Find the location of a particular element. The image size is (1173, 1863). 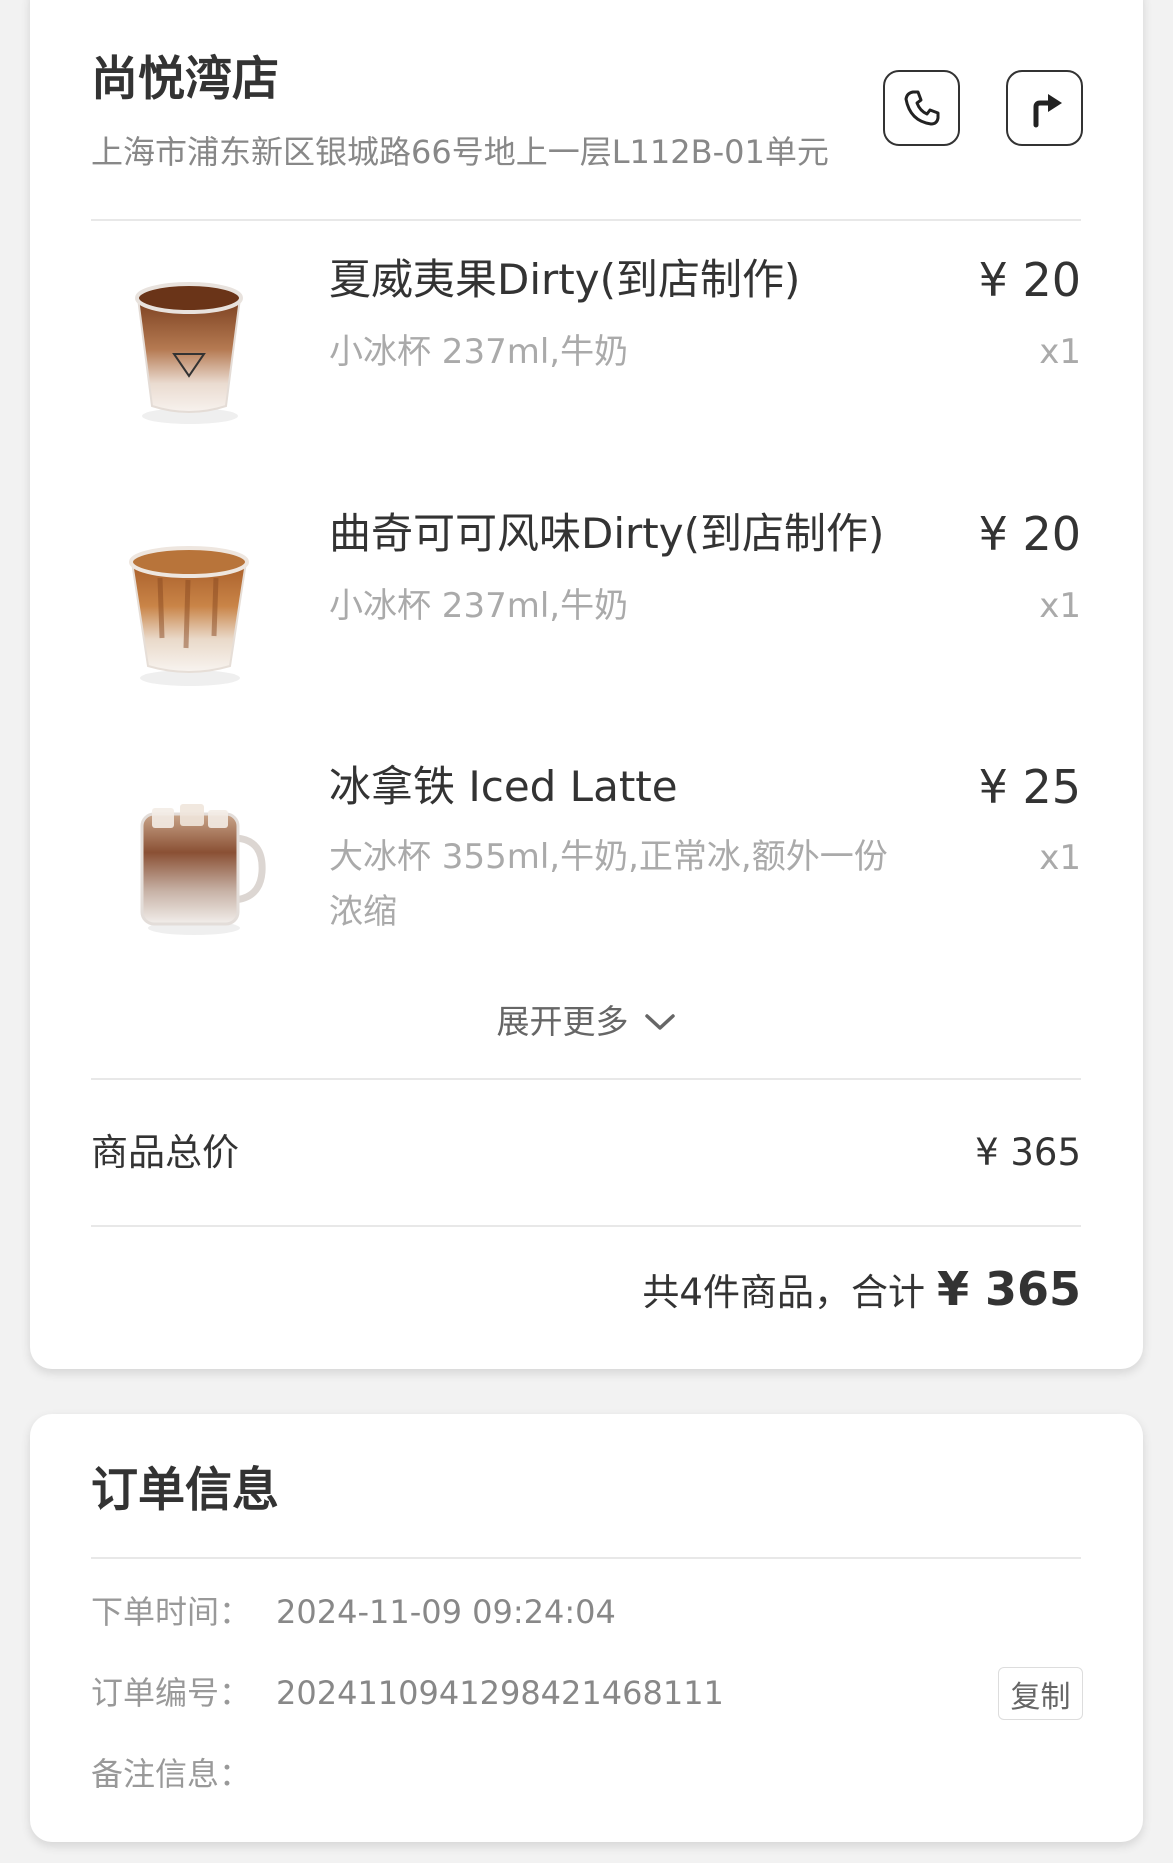

expand-more-button: 展开更多 is located at coordinates (586, 1022).